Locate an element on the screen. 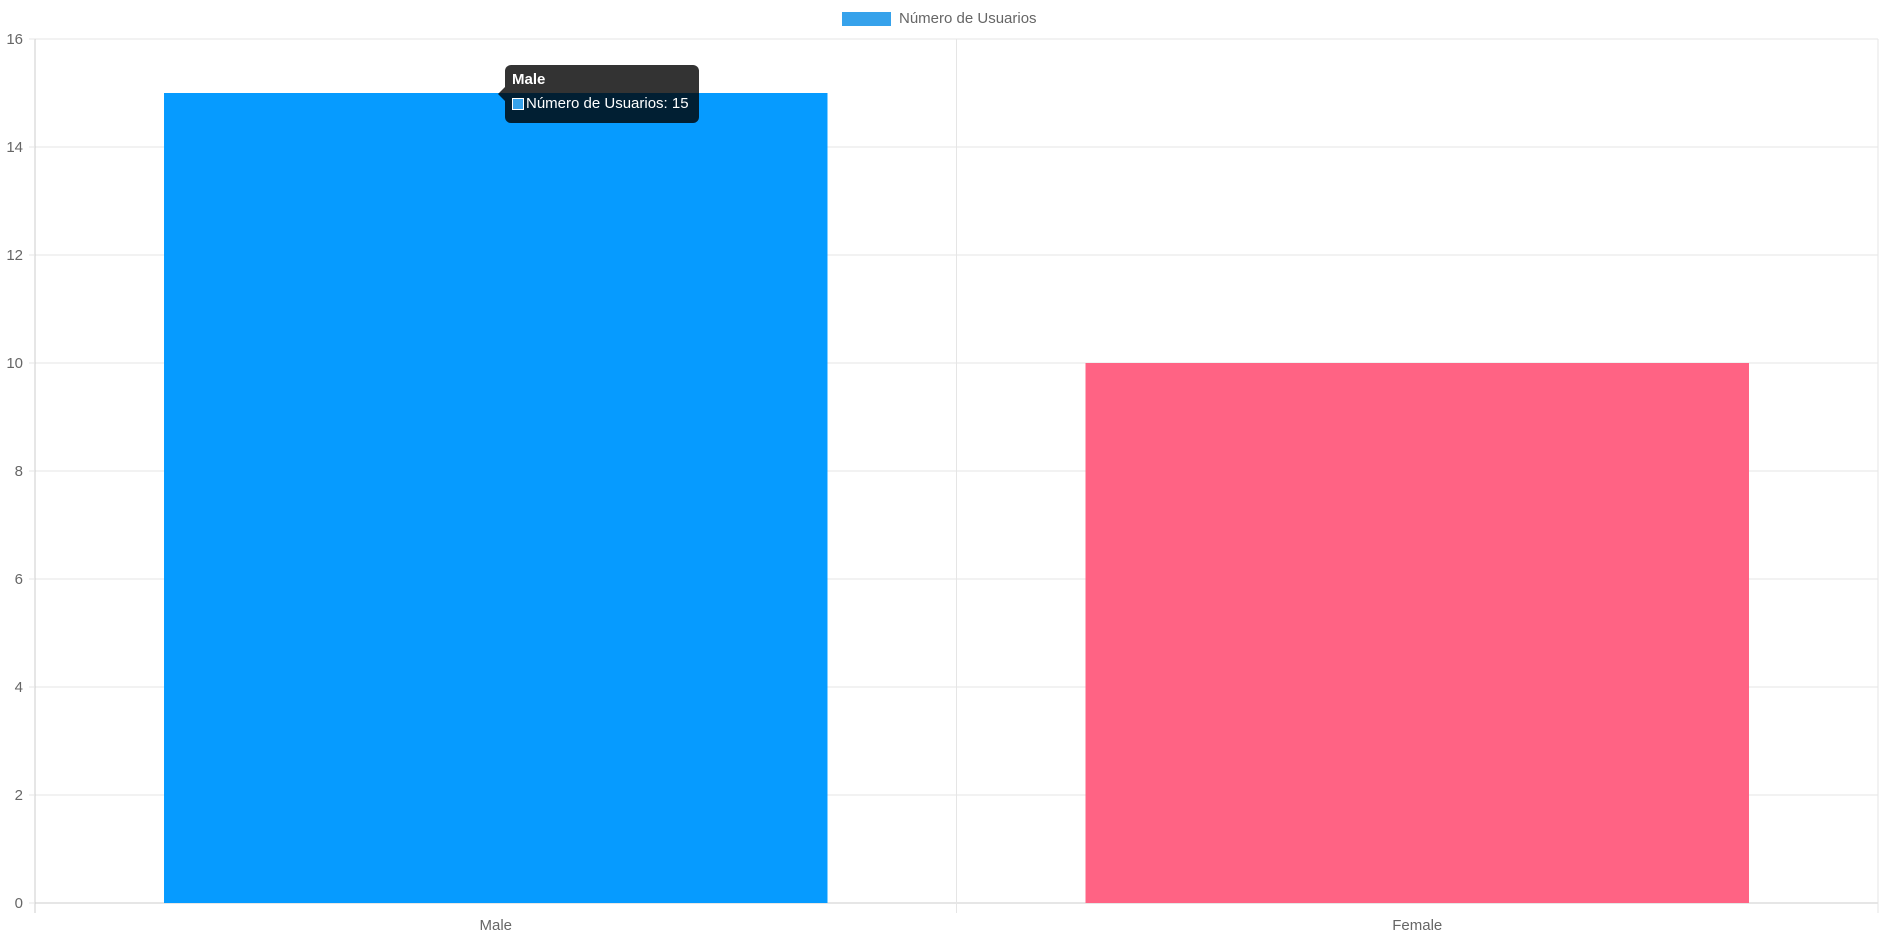 This screenshot has width=1879, height=944. x-tick-label: Female is located at coordinates (1417, 925).